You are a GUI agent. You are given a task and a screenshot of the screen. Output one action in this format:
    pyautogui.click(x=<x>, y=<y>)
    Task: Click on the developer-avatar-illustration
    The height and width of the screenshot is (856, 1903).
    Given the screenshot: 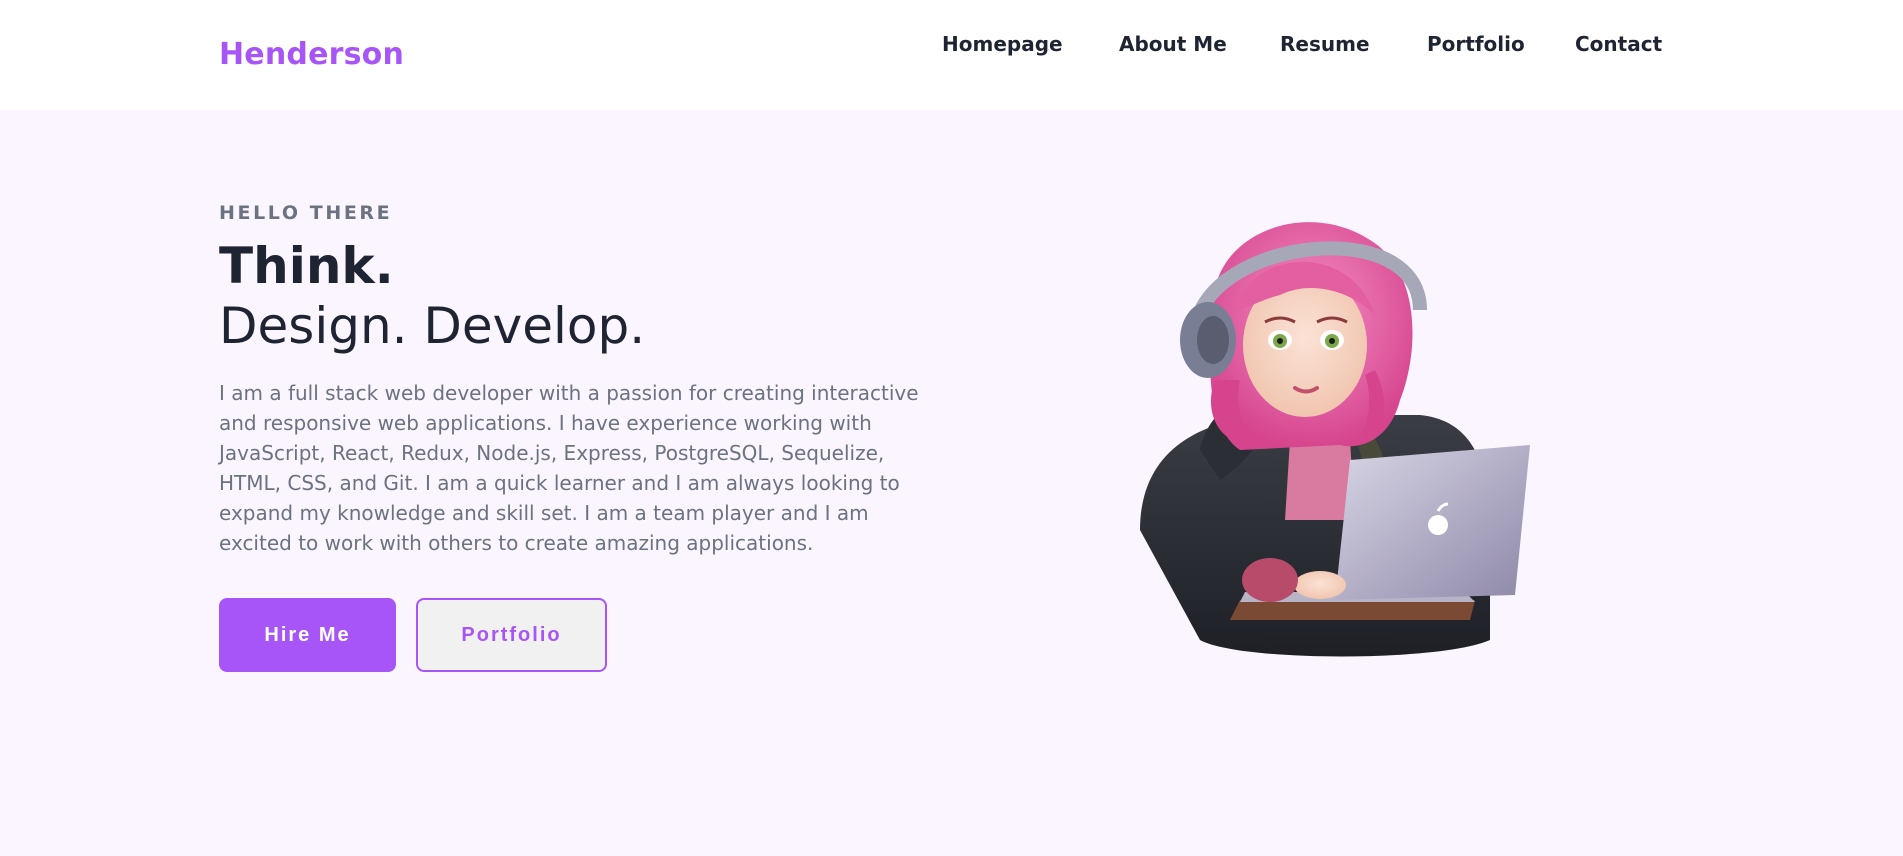 What is the action you would take?
    pyautogui.click(x=1340, y=435)
    